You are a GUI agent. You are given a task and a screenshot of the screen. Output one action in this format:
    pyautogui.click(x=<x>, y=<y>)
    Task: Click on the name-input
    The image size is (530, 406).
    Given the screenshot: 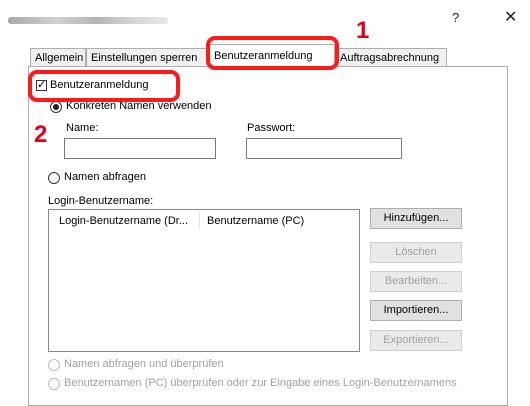 What is the action you would take?
    pyautogui.click(x=140, y=148)
    